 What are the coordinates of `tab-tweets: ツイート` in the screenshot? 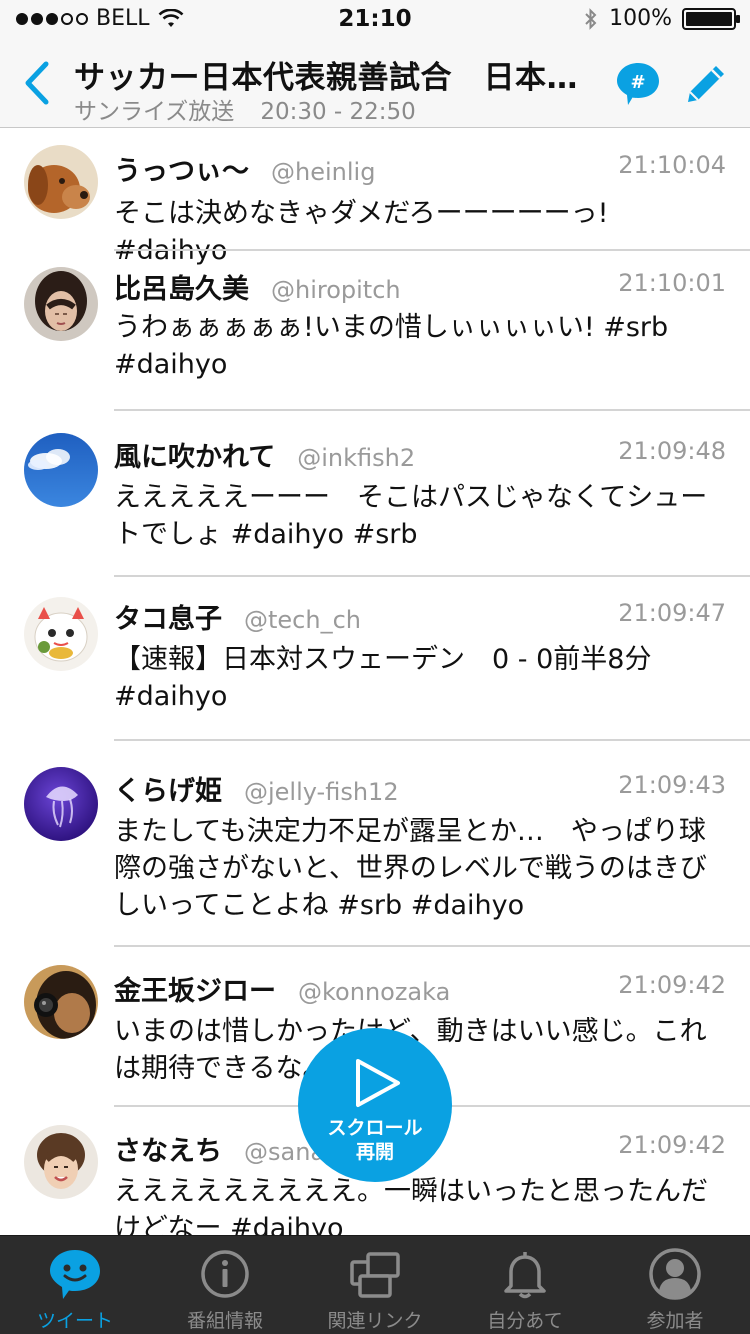 It's located at (75, 1285).